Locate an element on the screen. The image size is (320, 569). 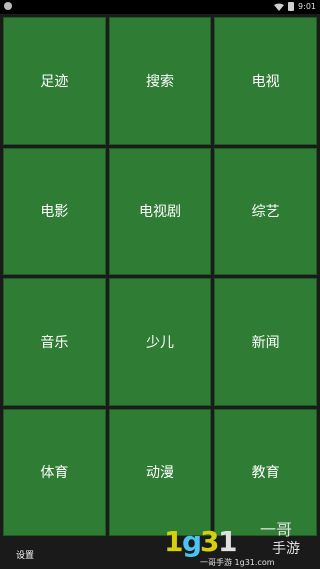
svg-text: 一哥手游 1g31.com is located at coordinates (237, 562).